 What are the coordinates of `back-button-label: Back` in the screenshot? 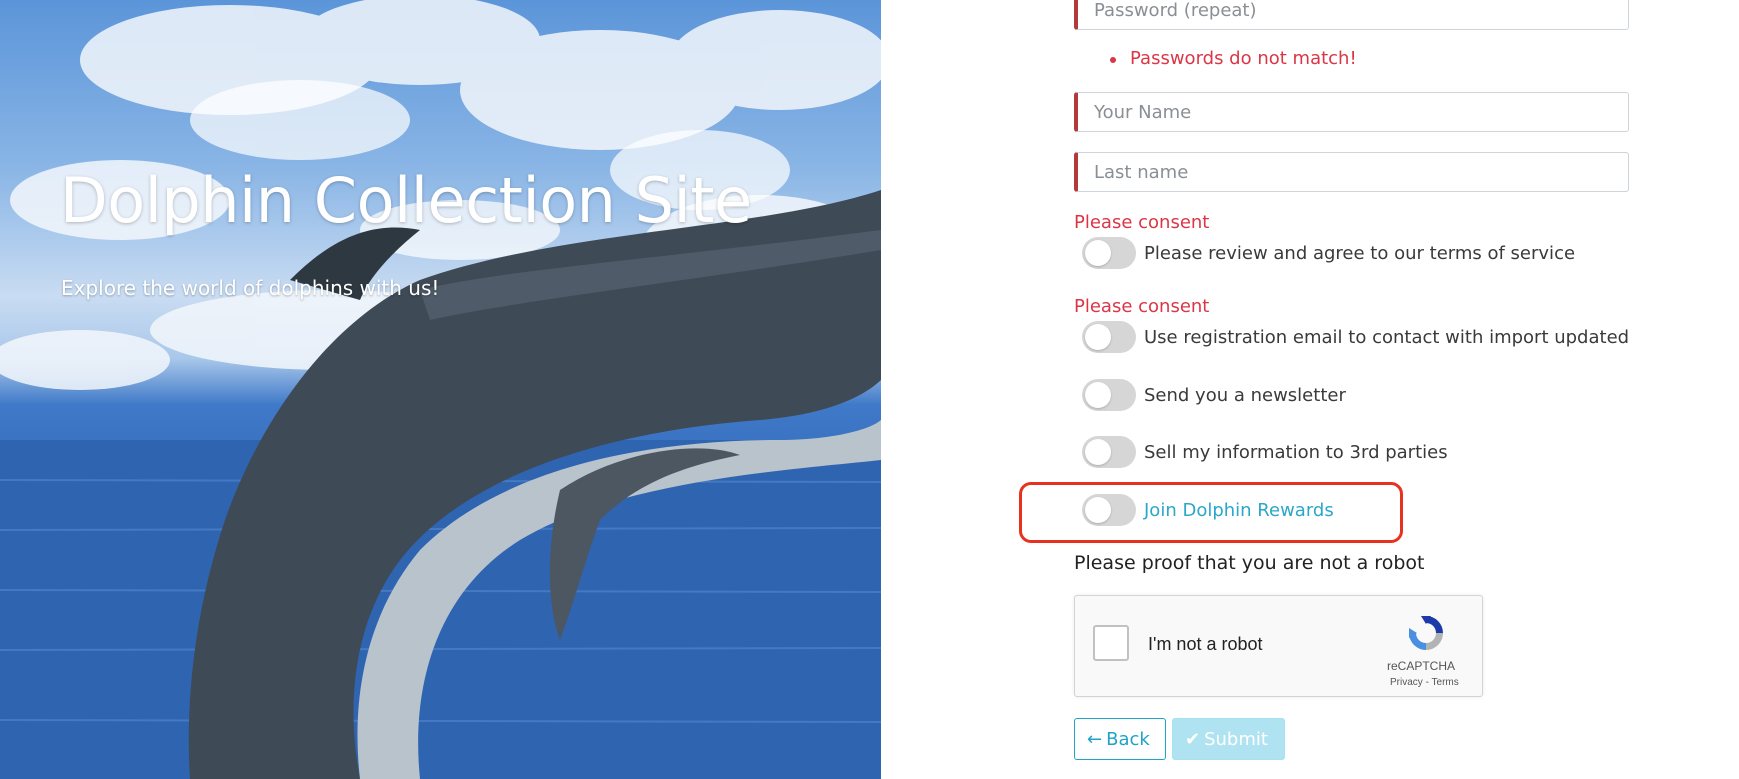 It's located at (1128, 739).